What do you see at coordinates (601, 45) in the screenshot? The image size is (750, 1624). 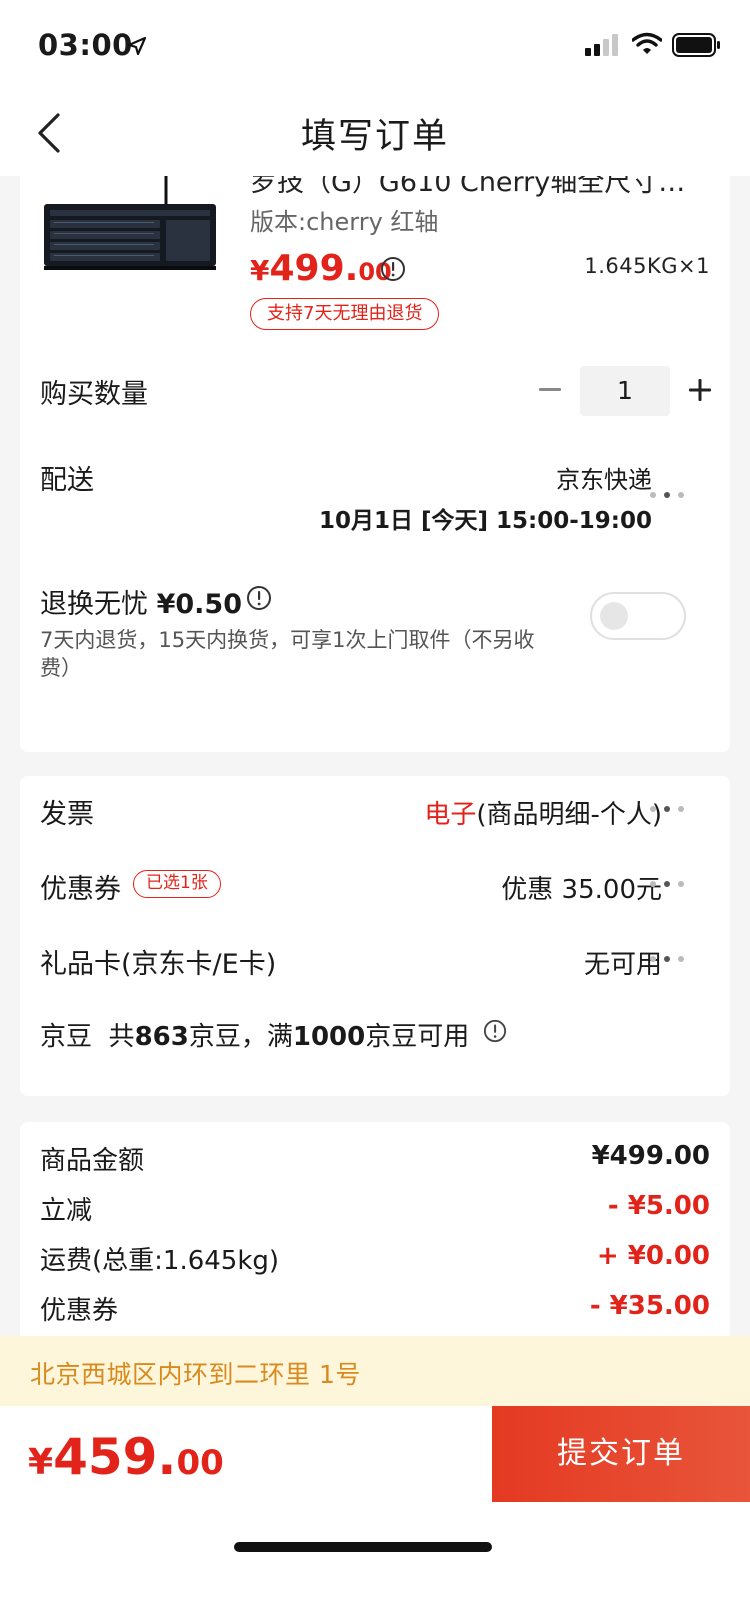 I see `signal-icon` at bounding box center [601, 45].